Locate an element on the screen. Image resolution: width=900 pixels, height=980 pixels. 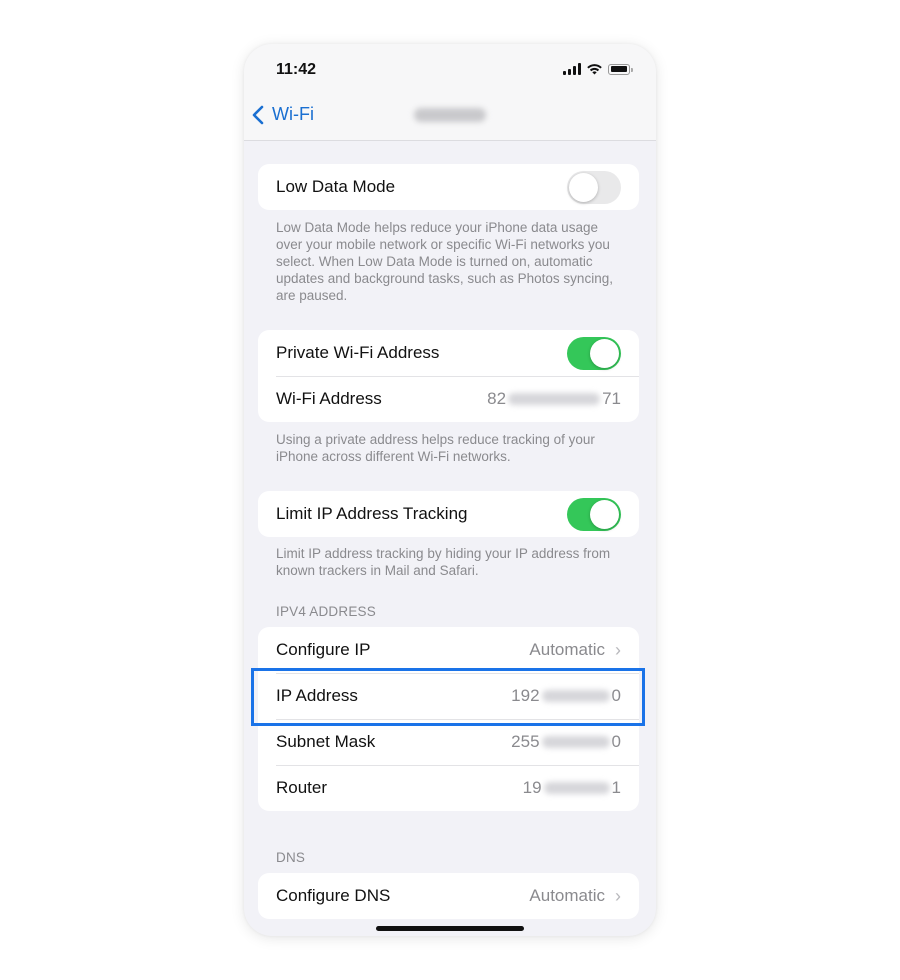
back-label: Wi-Fi is located at coordinates (293, 114).